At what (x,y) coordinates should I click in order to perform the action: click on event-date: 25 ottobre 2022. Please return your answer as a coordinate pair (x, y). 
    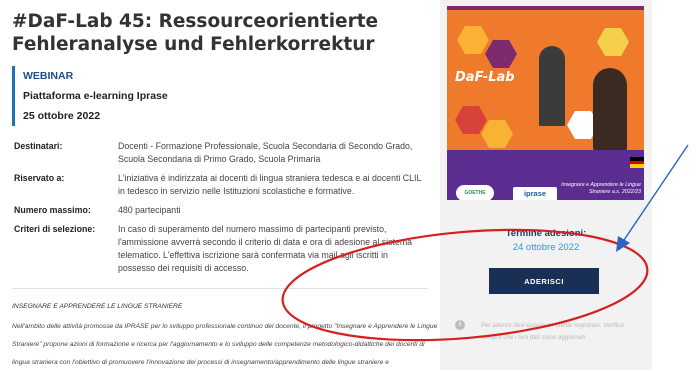
    Looking at the image, I should click on (62, 116).